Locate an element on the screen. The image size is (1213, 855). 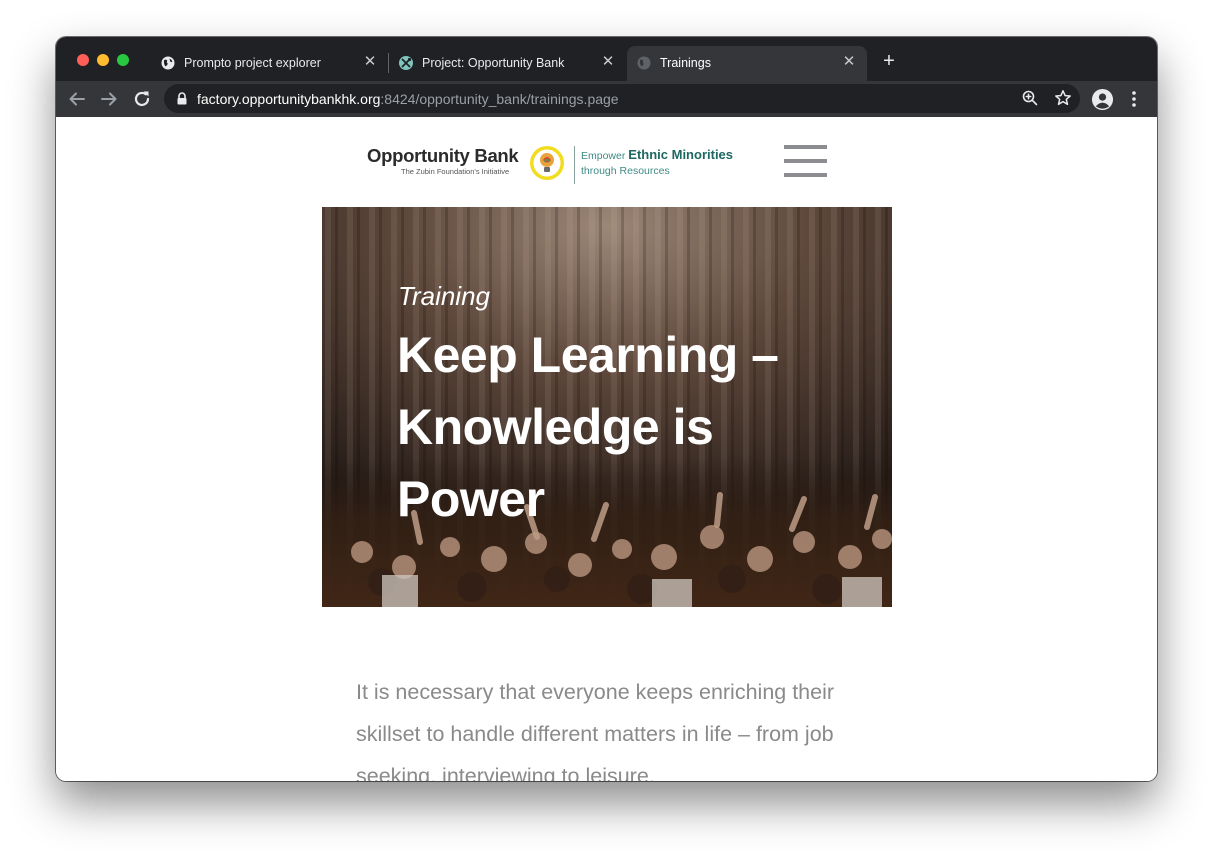
url-path: :8424/opportunity_bank/trainings.page is located at coordinates (499, 99).